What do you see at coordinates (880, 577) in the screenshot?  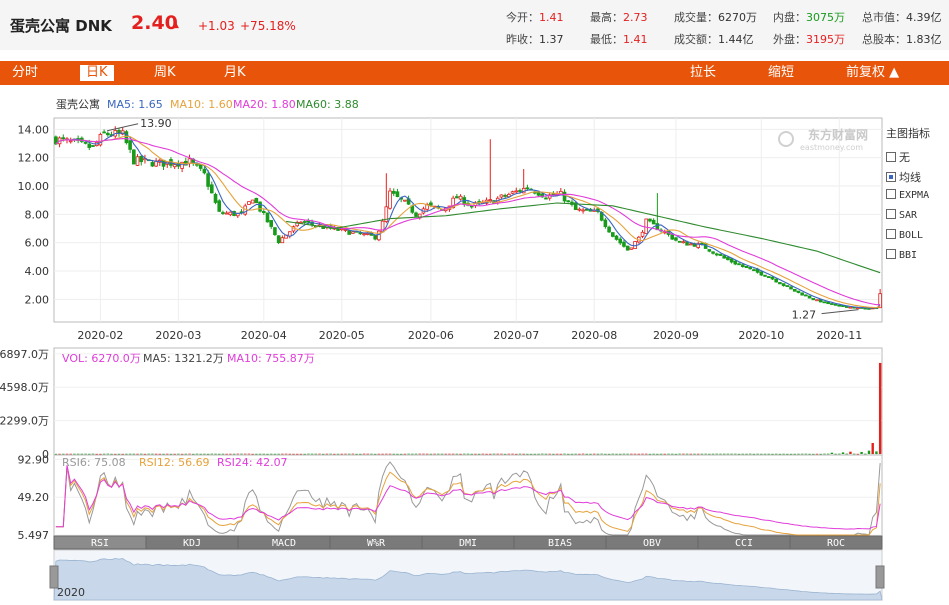 I see `navigator-right-handle` at bounding box center [880, 577].